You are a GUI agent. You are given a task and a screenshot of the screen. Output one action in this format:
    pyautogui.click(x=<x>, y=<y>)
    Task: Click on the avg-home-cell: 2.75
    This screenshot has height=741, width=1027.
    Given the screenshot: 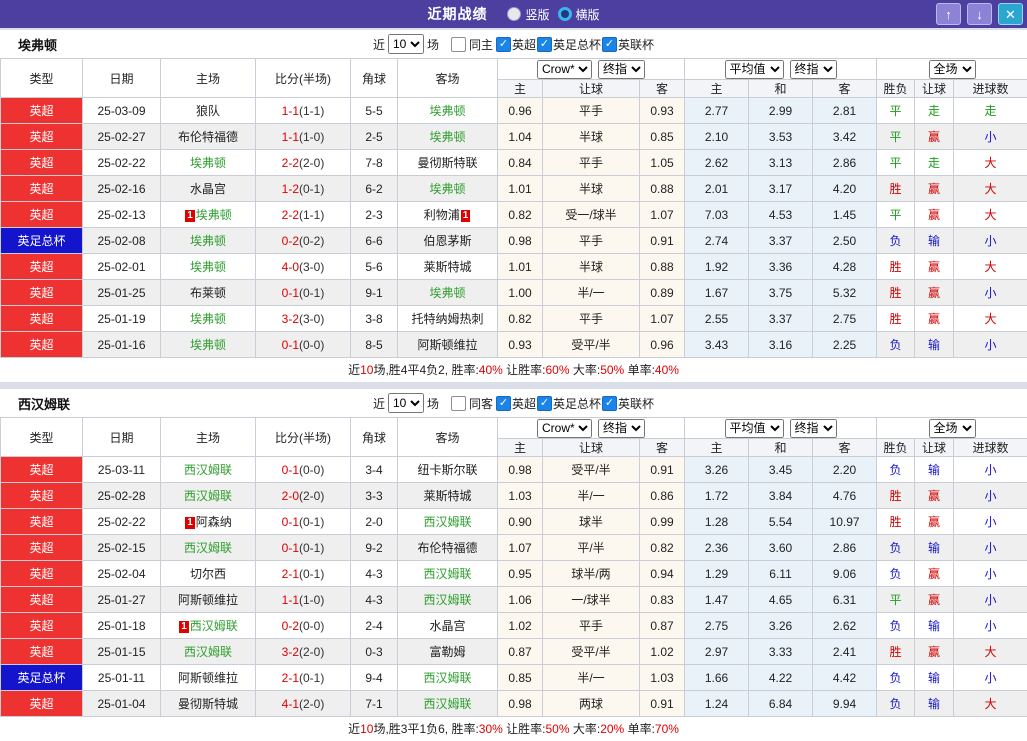 What is the action you would take?
    pyautogui.click(x=717, y=626)
    